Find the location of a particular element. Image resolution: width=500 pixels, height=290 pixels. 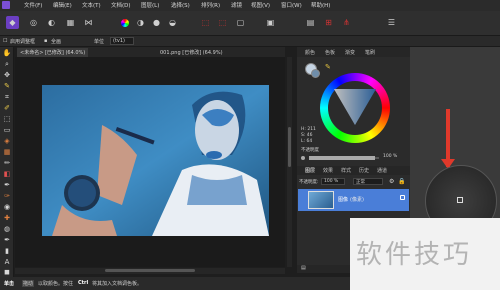

status-prefix: 单击 is located at coordinates (9, 284).